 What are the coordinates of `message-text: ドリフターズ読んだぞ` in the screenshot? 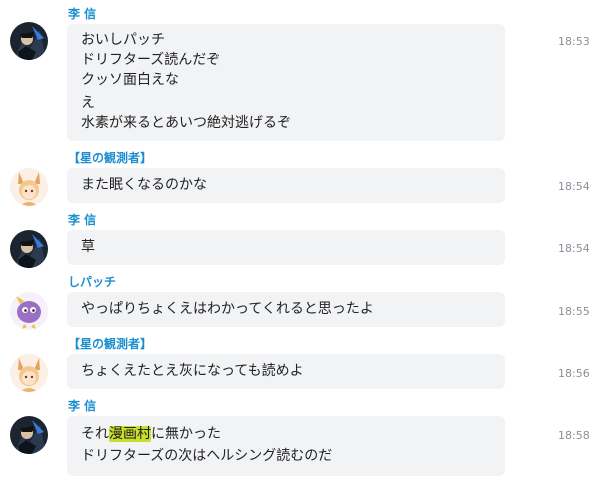 It's located at (151, 60).